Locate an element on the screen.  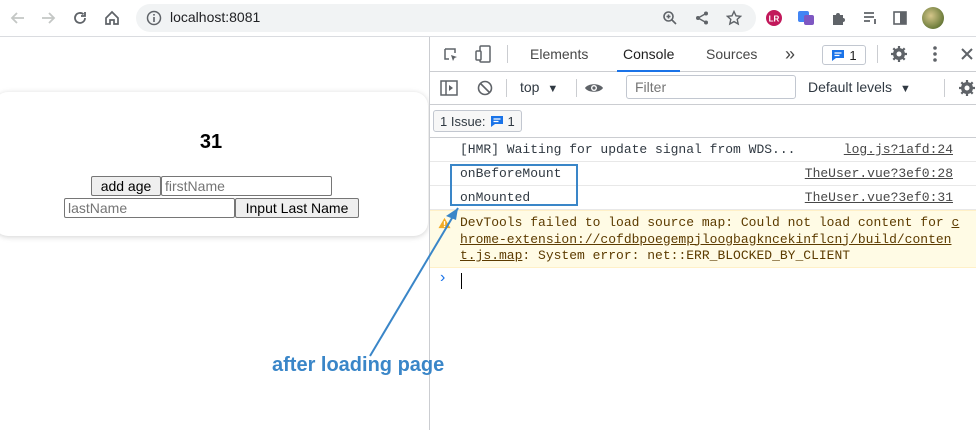
issues-chip: 1 Issue: 1 is located at coordinates (477, 121).